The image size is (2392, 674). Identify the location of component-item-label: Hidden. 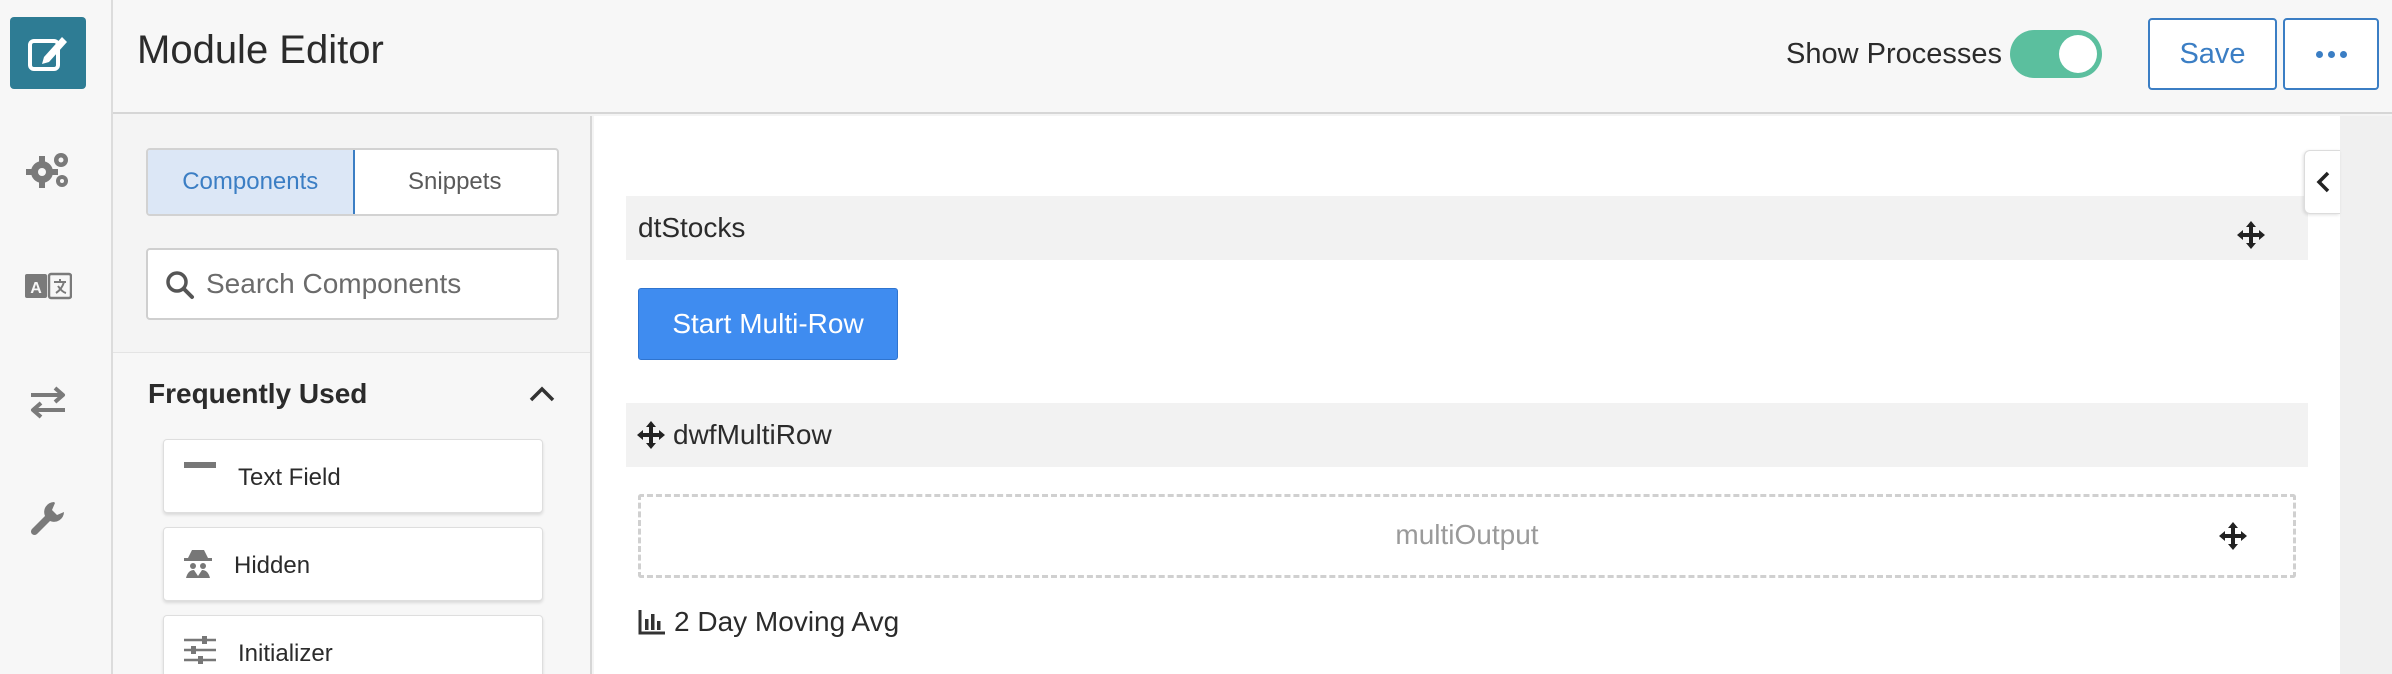
(272, 565).